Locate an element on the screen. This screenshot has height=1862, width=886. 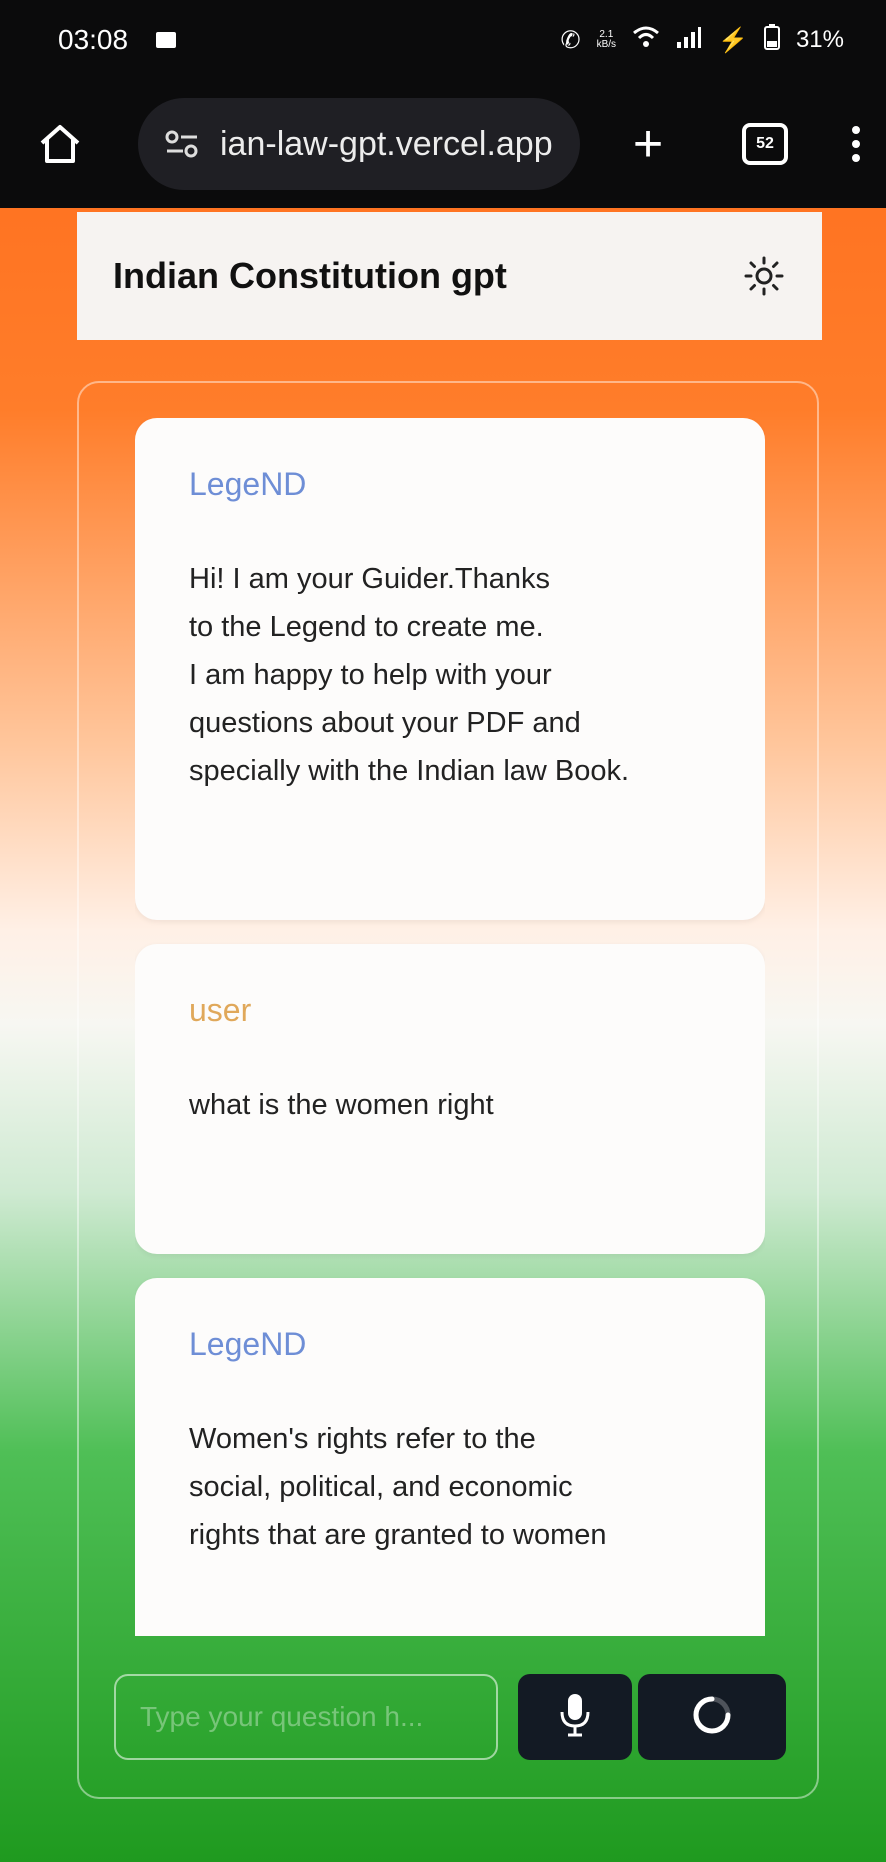
loading-spinner-icon is located at coordinates (712, 1717).